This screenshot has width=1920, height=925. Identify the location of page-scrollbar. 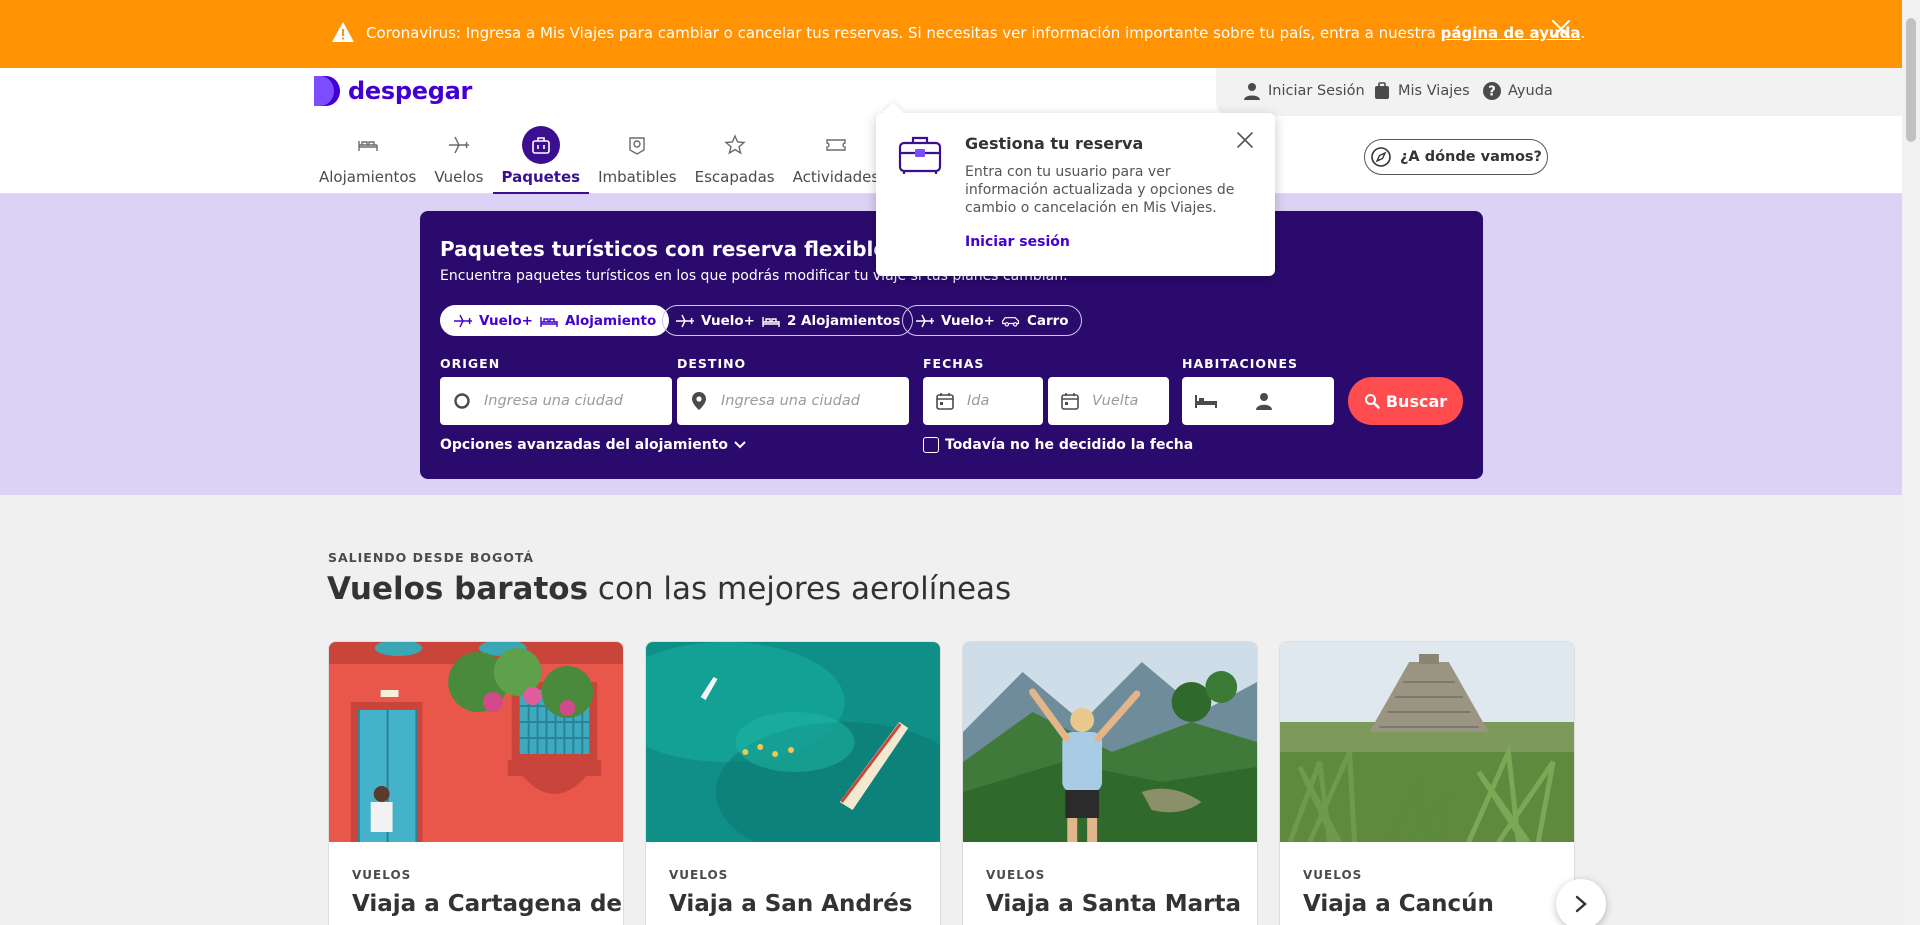
(1911, 462).